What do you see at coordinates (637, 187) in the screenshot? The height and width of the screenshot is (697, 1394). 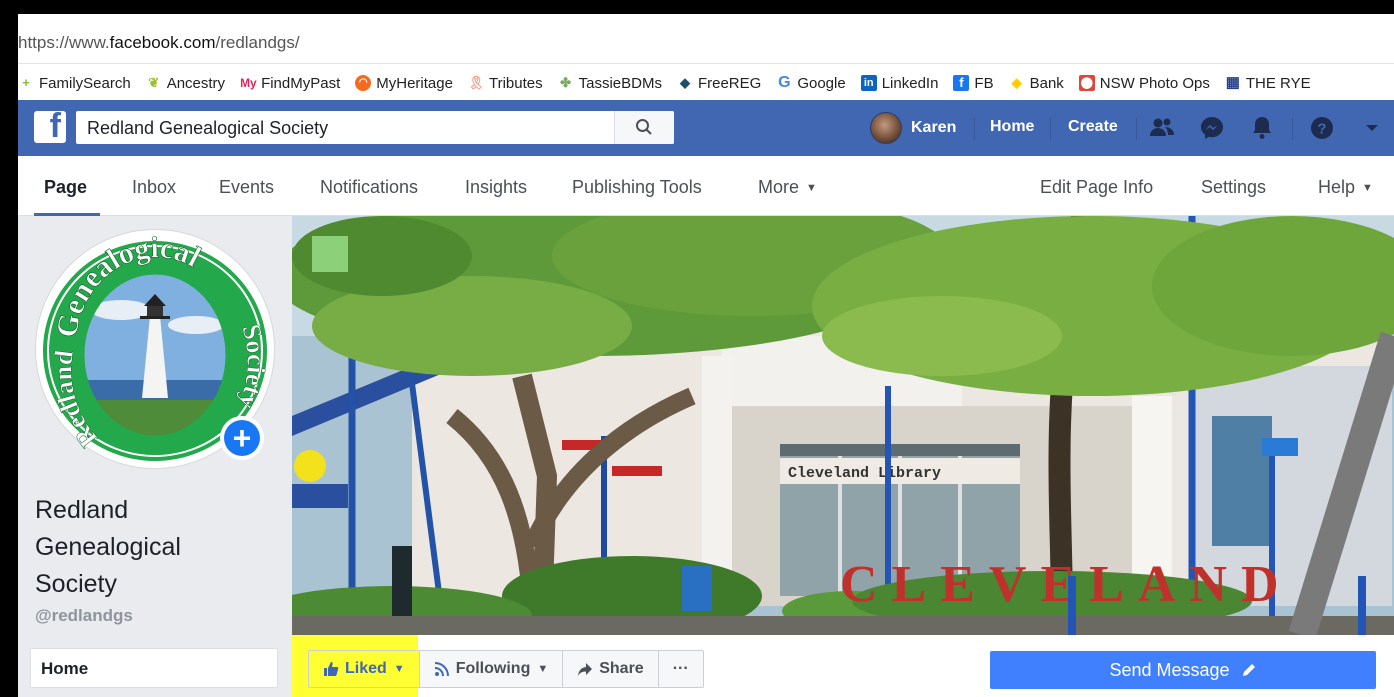 I see `tab-publishing-tools: Publishing Tools` at bounding box center [637, 187].